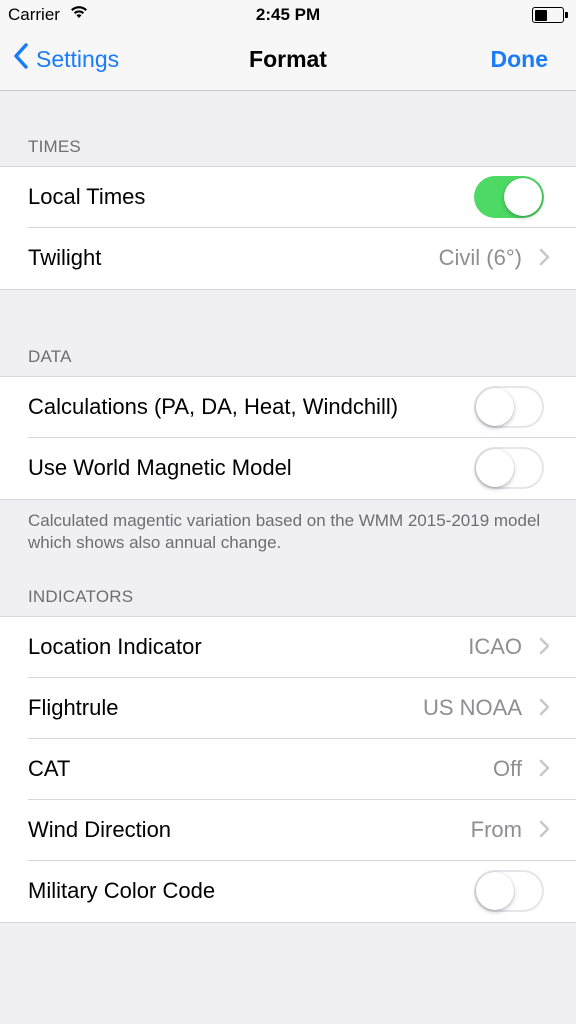  I want to click on location-indicator-label: Location Indicator, so click(115, 646).